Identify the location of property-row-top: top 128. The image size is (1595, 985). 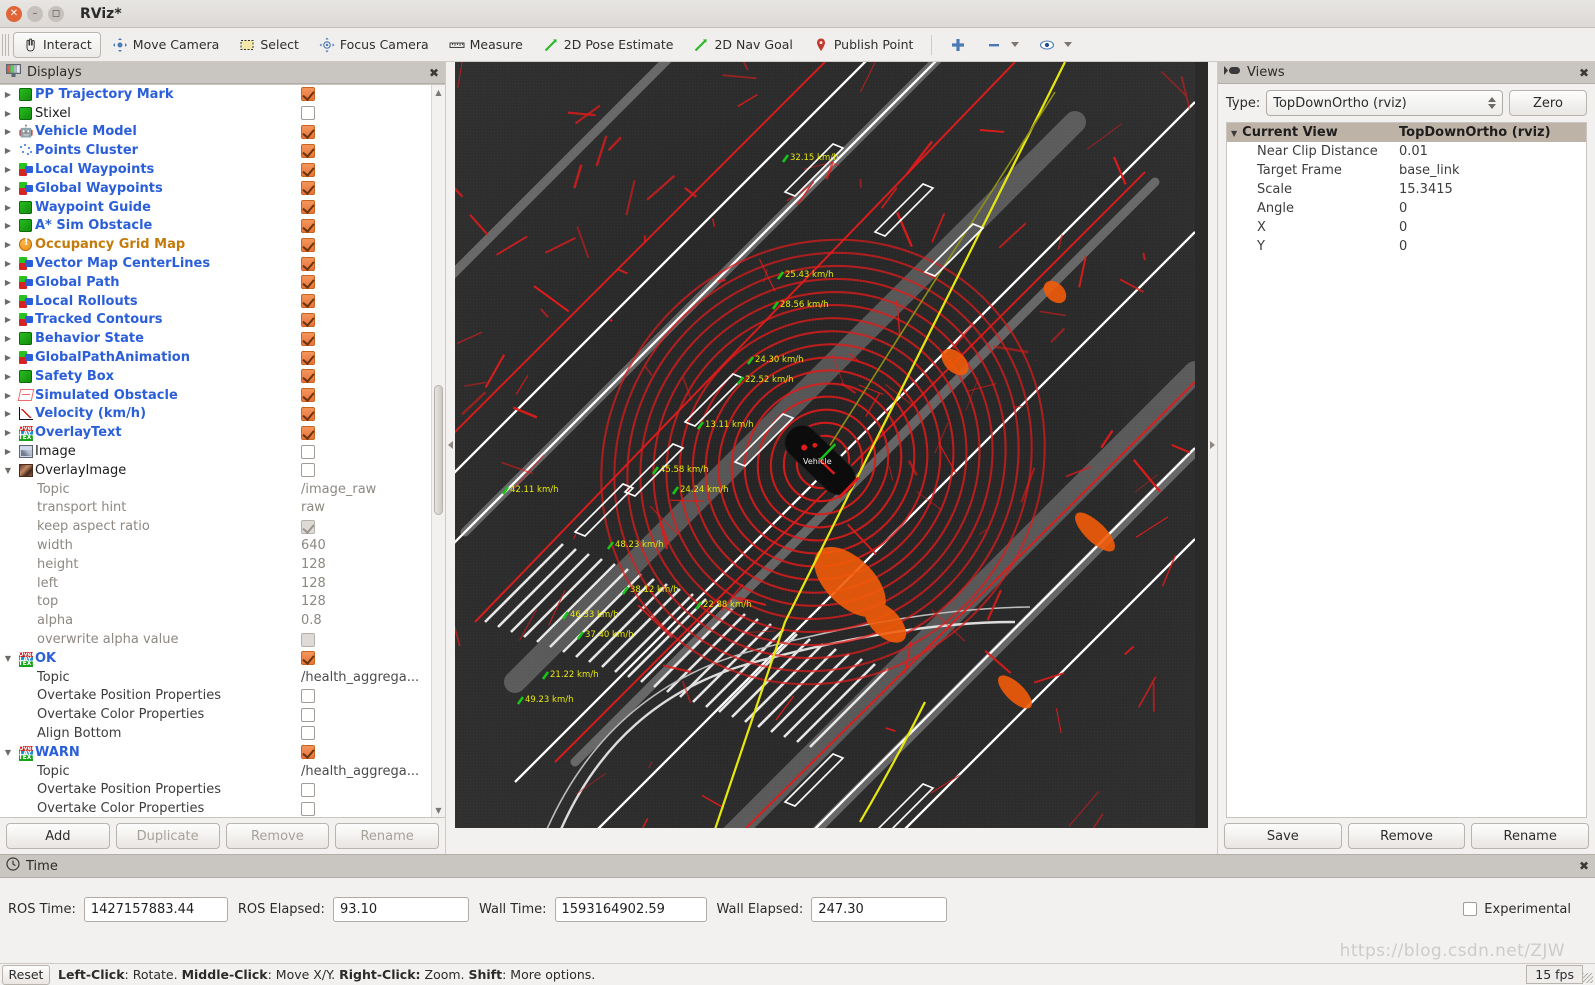
(215, 602).